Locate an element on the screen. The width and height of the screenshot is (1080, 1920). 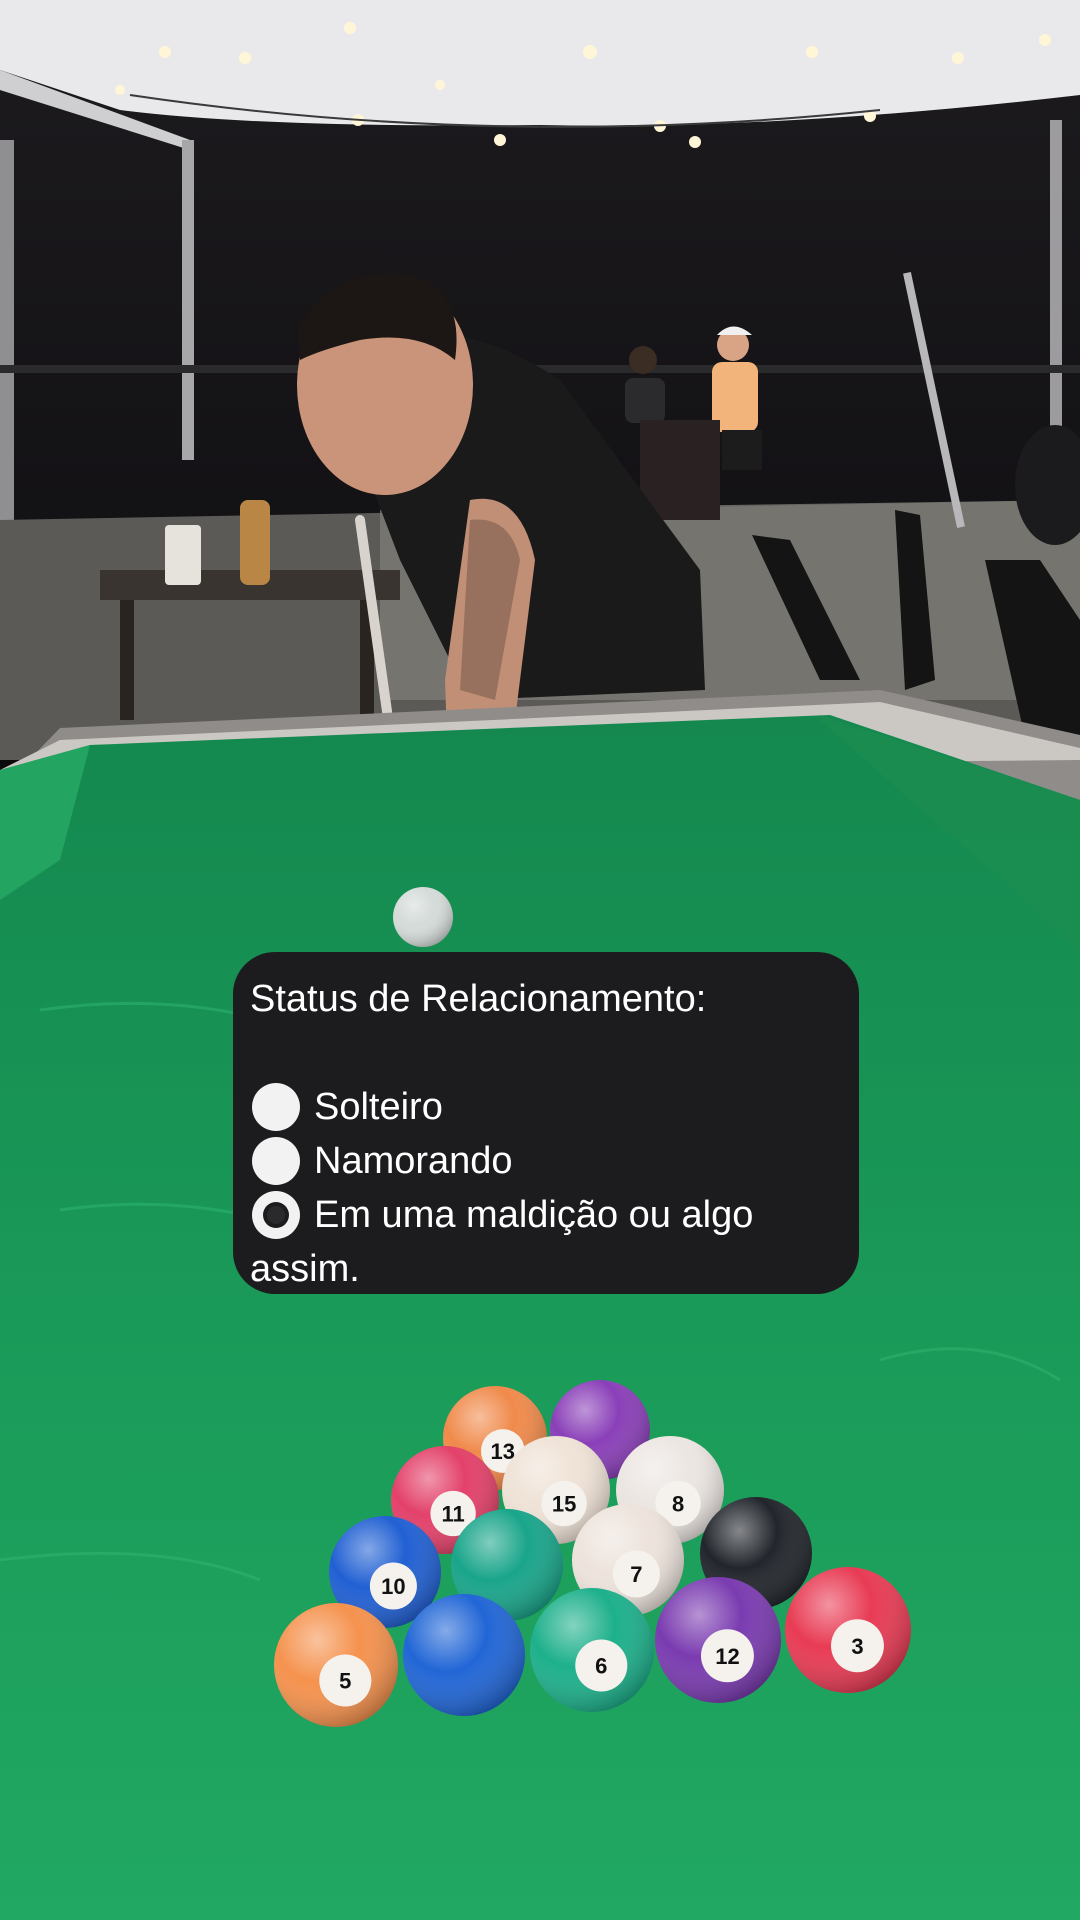
radio-selected-icon is located at coordinates (276, 1215).